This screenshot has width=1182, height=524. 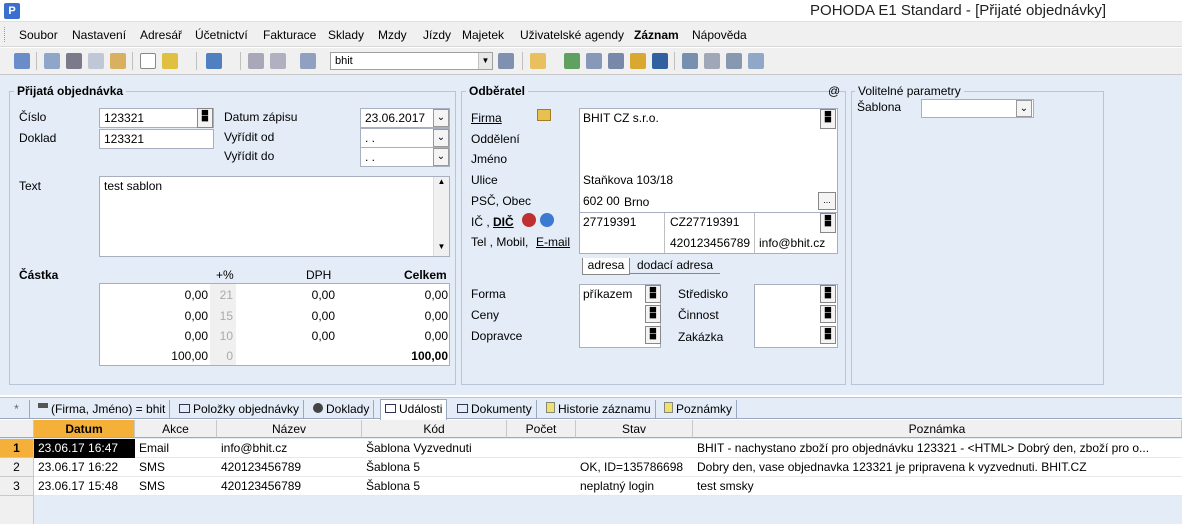 I want to click on cell-stav: OK, ID=135786698, so click(x=634, y=467).